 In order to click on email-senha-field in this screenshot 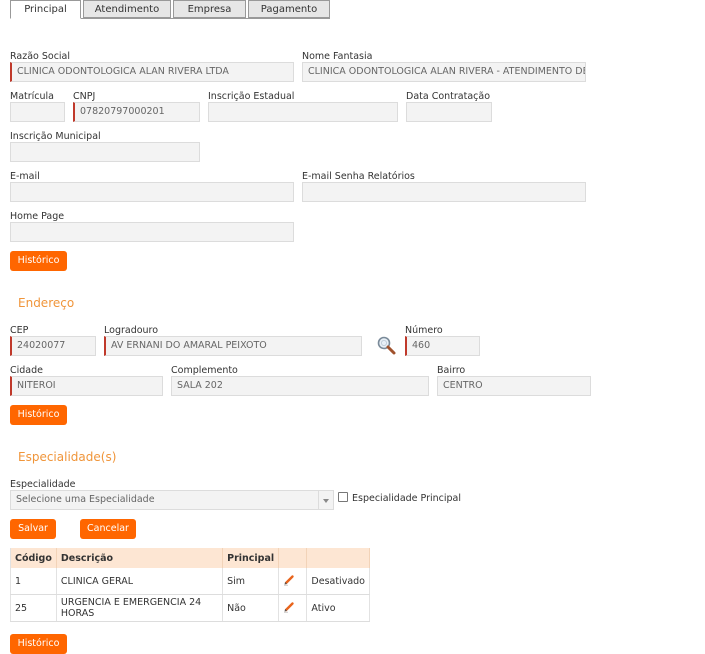, I will do `click(444, 192)`.